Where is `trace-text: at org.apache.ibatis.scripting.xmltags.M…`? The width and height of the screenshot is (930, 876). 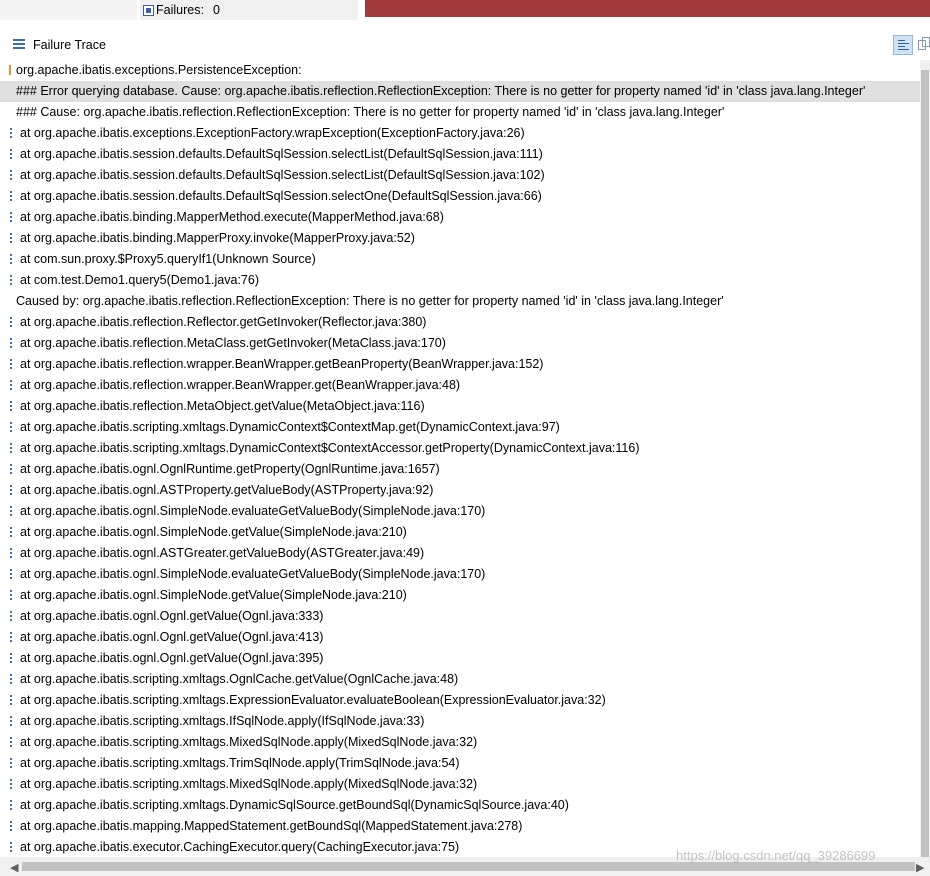
trace-text: at org.apache.ibatis.scripting.xmltags.M… is located at coordinates (249, 784).